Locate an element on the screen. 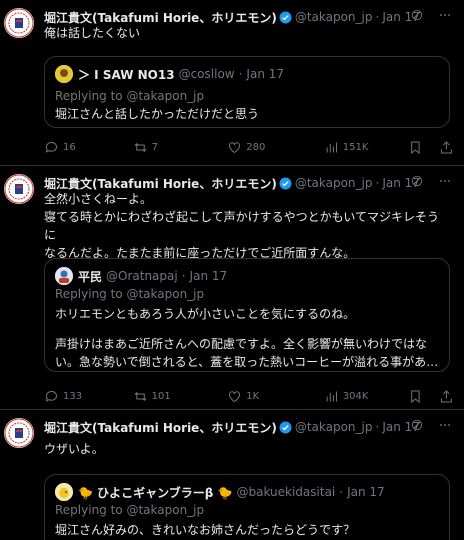  reply-count: 133 is located at coordinates (73, 396).